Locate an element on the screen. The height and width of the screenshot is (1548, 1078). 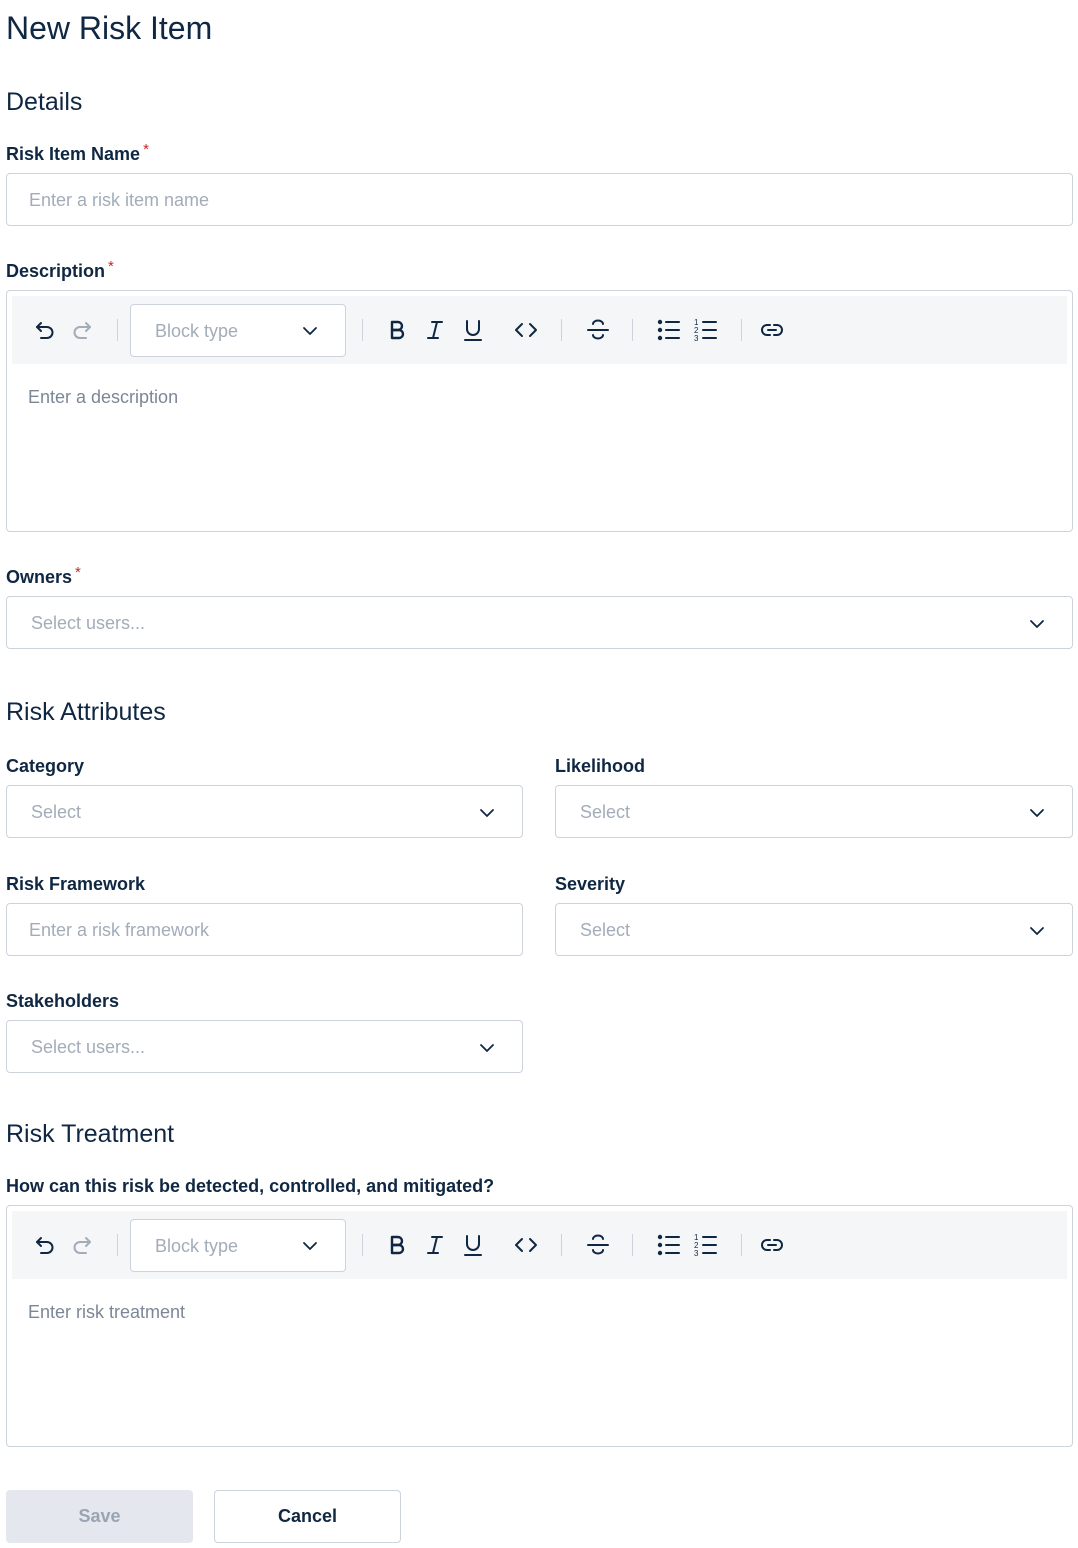
description-toolbar: Block type 123 is located at coordinates (539, 330).